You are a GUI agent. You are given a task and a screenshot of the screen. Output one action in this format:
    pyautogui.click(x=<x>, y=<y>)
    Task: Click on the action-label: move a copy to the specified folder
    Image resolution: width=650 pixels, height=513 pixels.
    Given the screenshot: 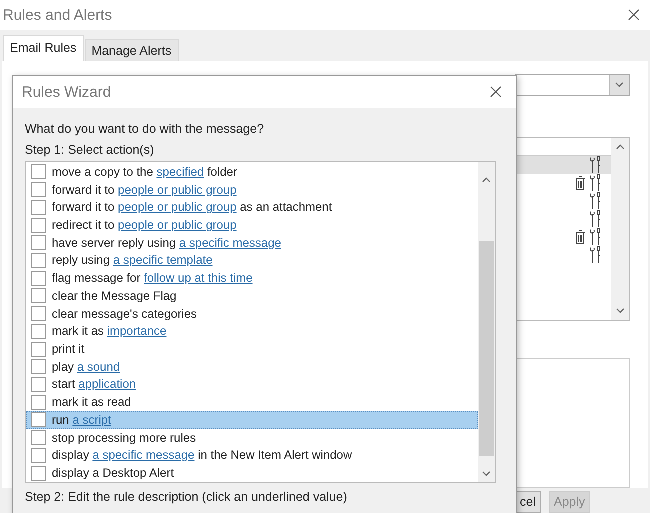 What is the action you would take?
    pyautogui.click(x=145, y=171)
    